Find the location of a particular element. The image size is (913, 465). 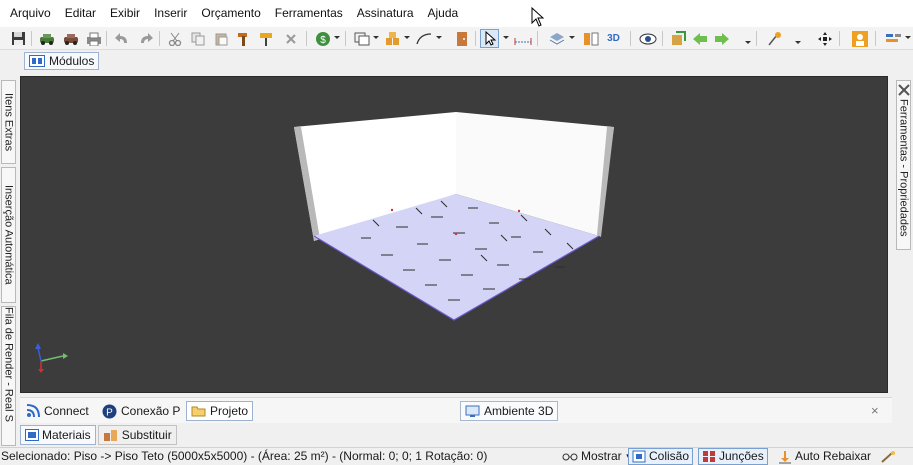

connection-icon: P is located at coordinates (109, 411).